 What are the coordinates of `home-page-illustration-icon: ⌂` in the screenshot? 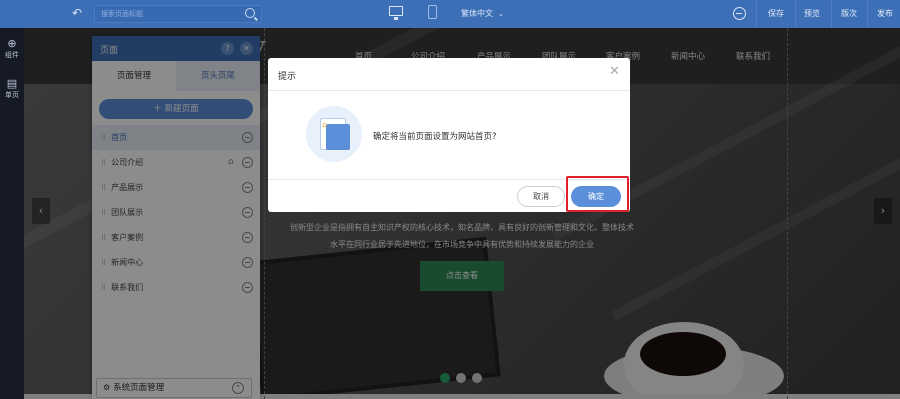 It's located at (334, 134).